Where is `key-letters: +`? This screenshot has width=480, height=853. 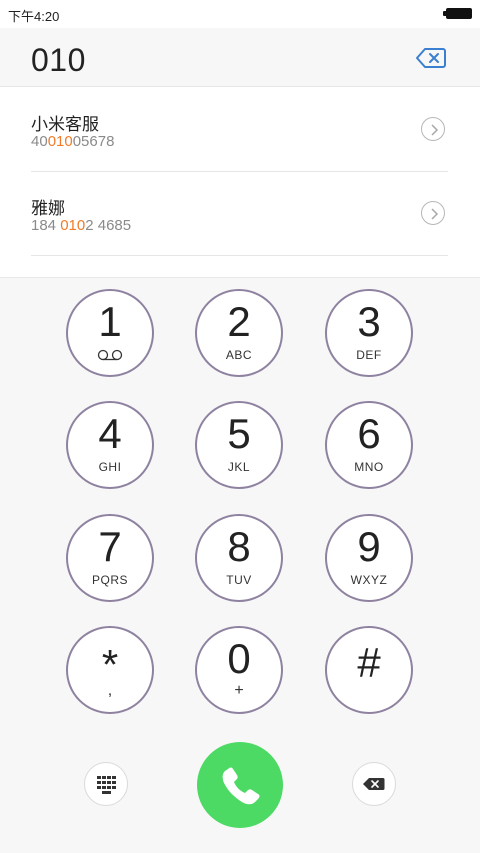 key-letters: + is located at coordinates (239, 690).